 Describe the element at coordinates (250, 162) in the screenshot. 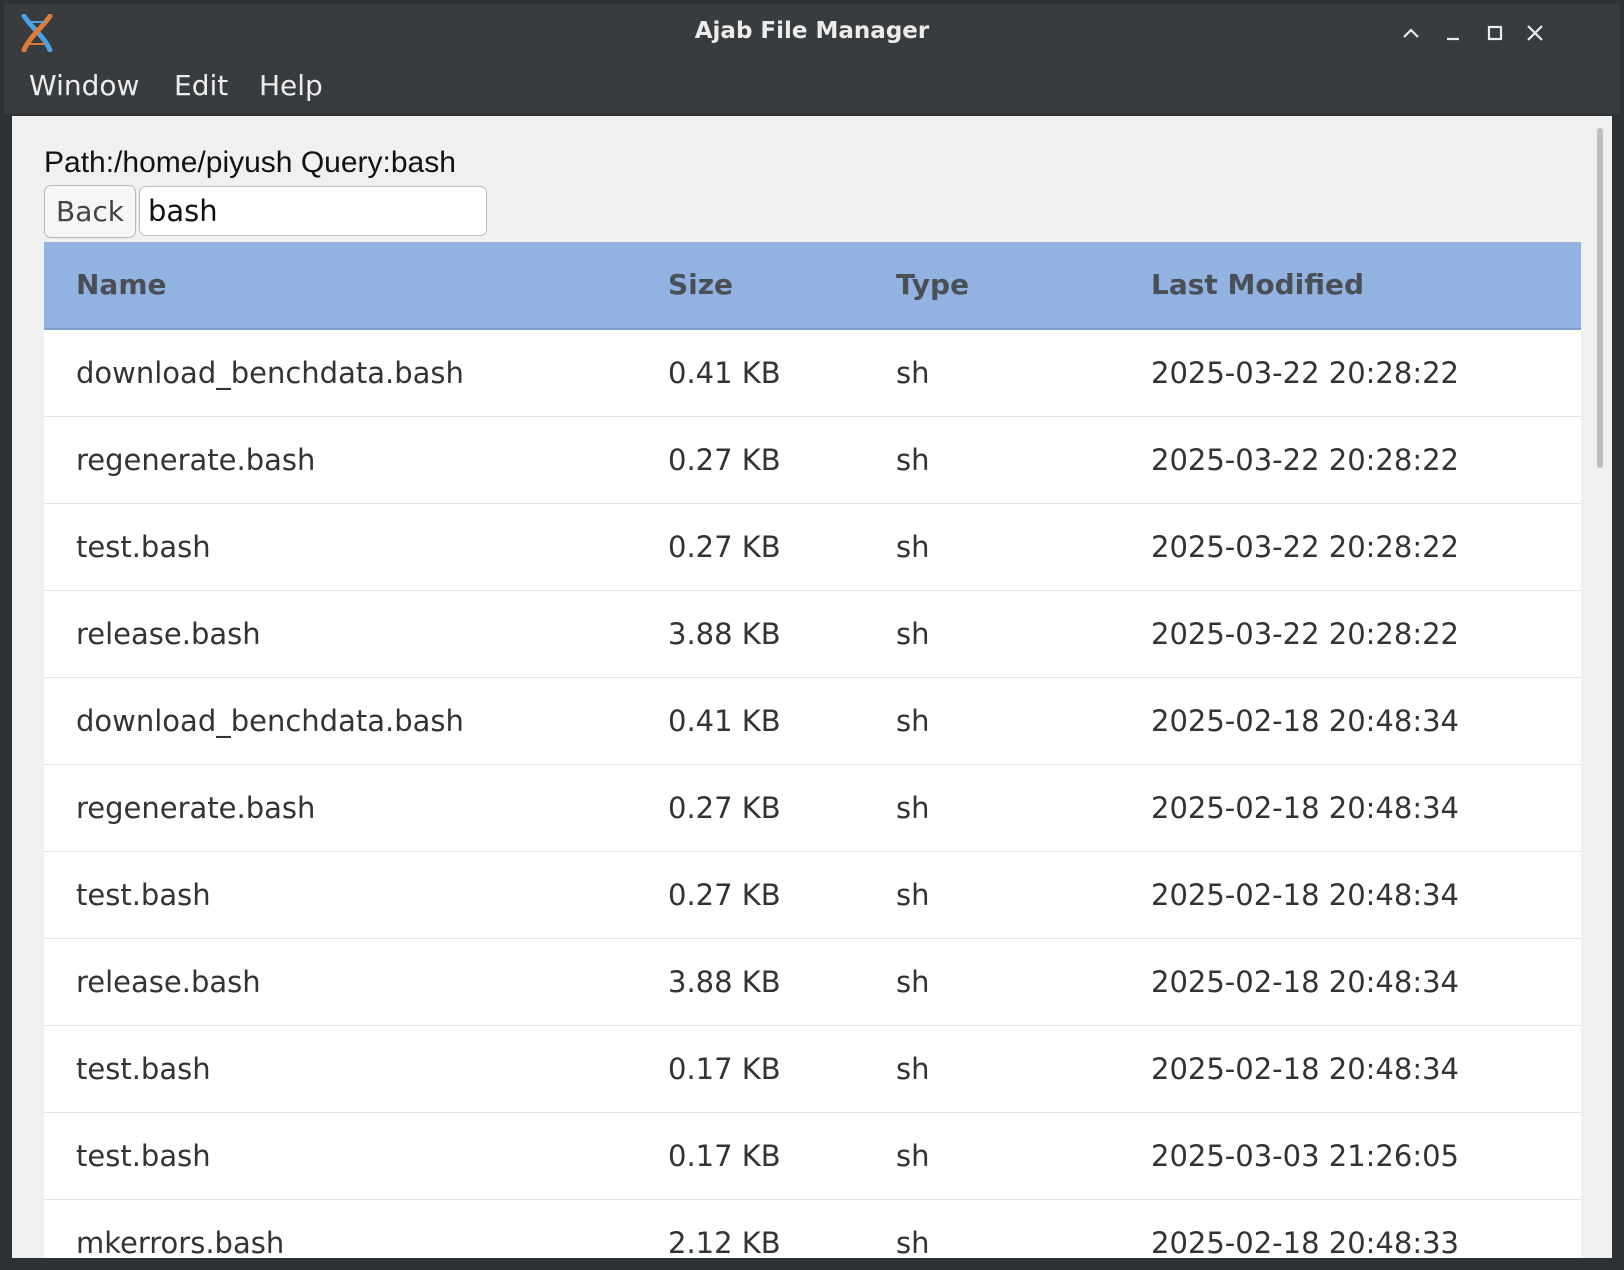

I see `path-query-label: Path:/home/piyush Query:bash` at that location.